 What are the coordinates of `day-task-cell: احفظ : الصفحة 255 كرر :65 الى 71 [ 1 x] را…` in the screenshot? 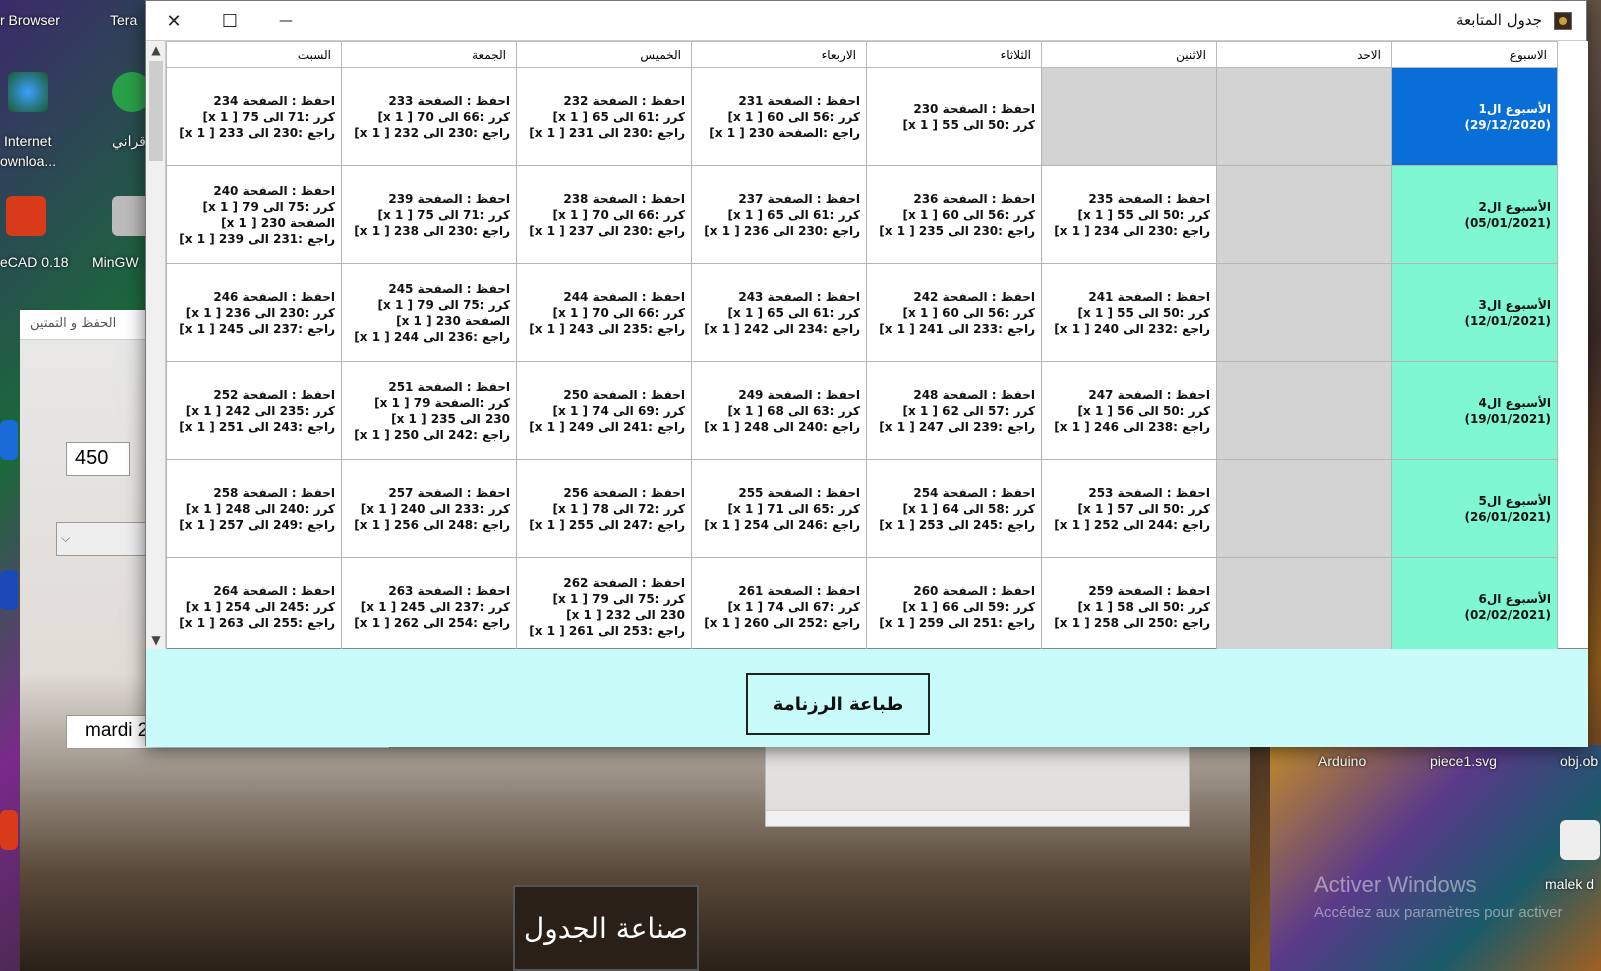 It's located at (779, 508).